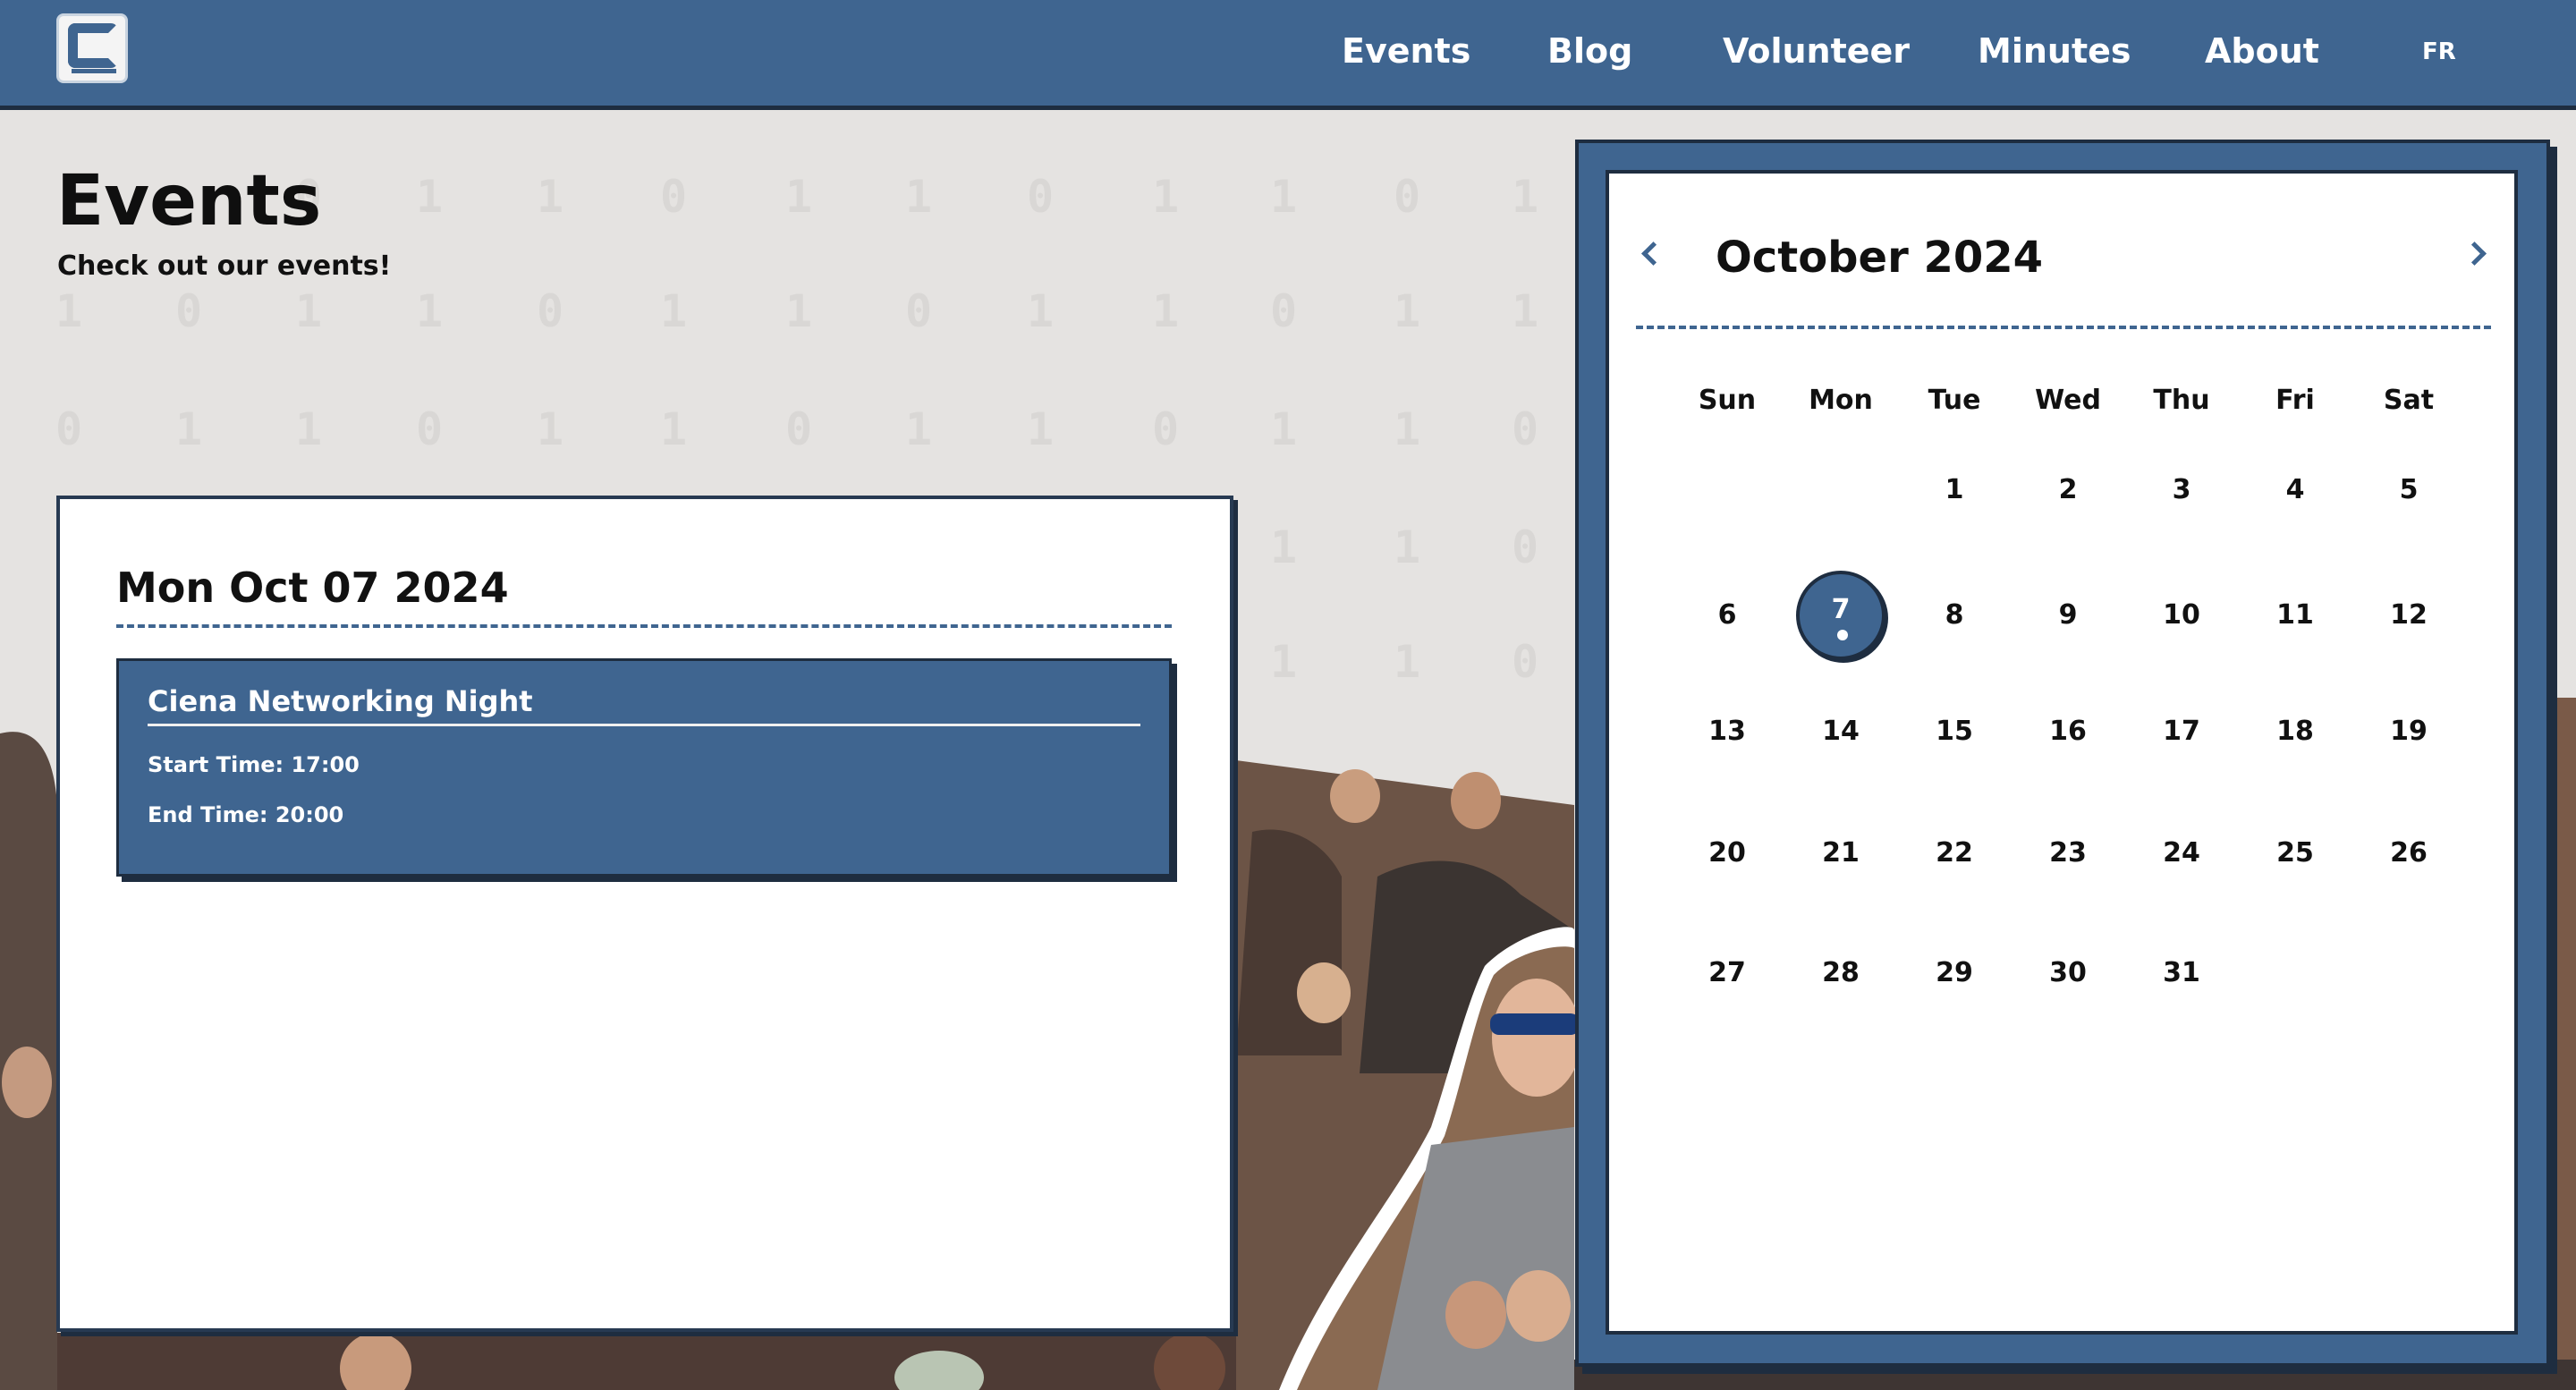 This screenshot has width=2576, height=1390. I want to click on calendar-day-22: 22, so click(1954, 853).